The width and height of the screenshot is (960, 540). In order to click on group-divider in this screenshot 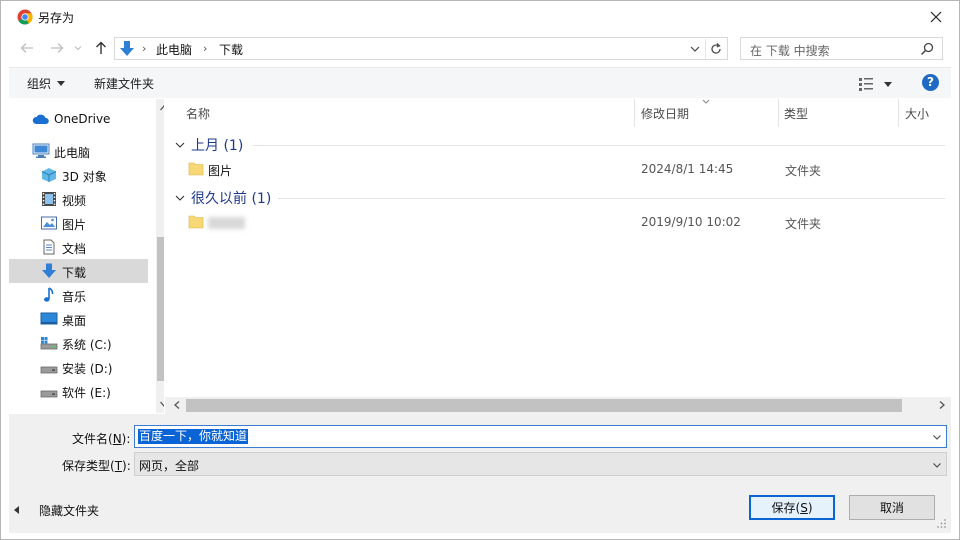, I will do `click(599, 145)`.